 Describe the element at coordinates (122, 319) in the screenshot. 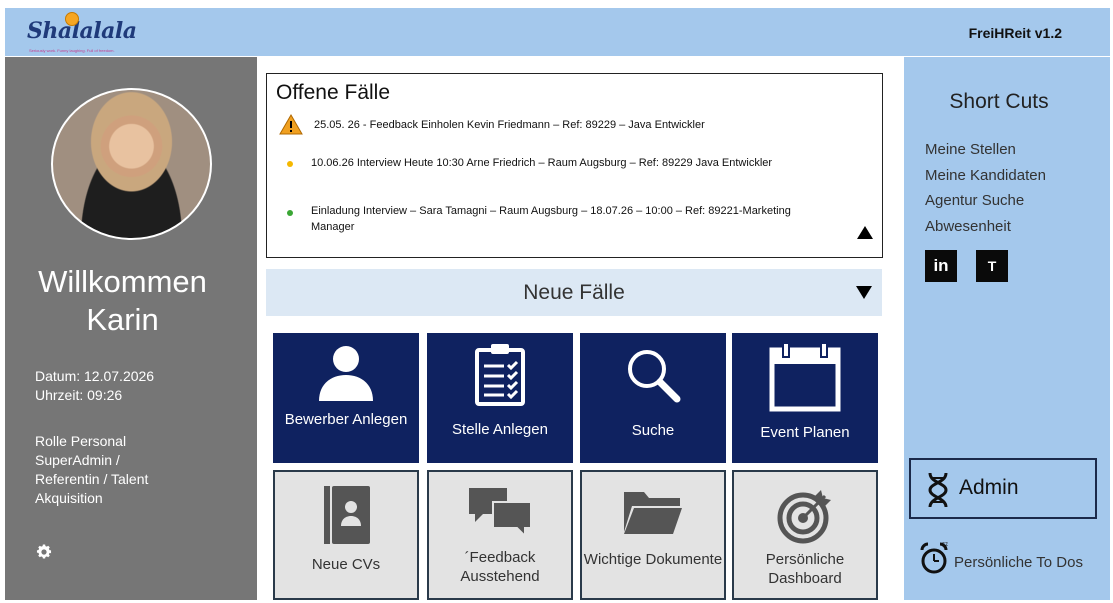

I see `user-name: Karin` at that location.